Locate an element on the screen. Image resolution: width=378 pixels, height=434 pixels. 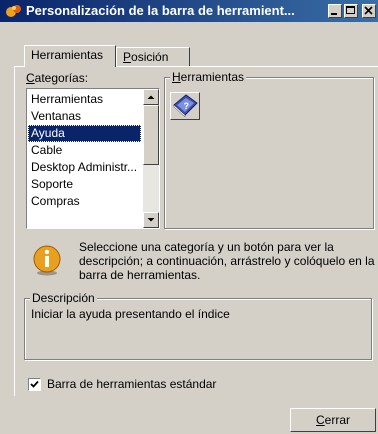
help-tool-button: ? is located at coordinates (185, 106).